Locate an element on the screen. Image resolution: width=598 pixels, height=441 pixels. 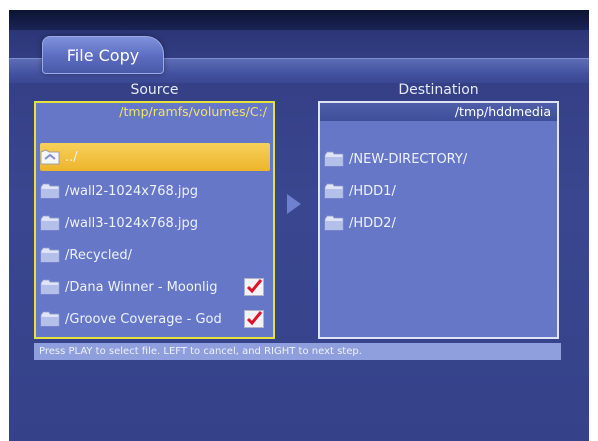
source-item: /Groove Coverage - God is located at coordinates (155, 319).